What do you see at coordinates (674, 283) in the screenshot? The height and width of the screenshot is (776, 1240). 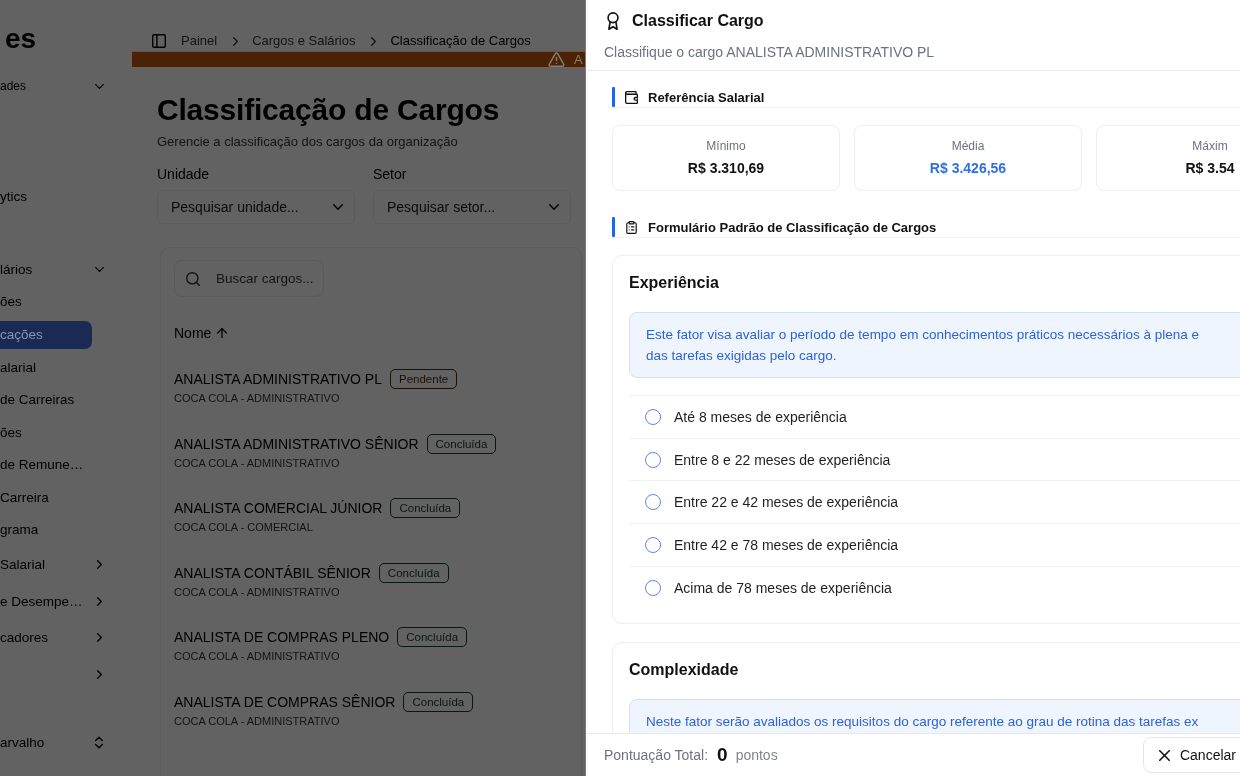 I see `factor-title: Experiência` at bounding box center [674, 283].